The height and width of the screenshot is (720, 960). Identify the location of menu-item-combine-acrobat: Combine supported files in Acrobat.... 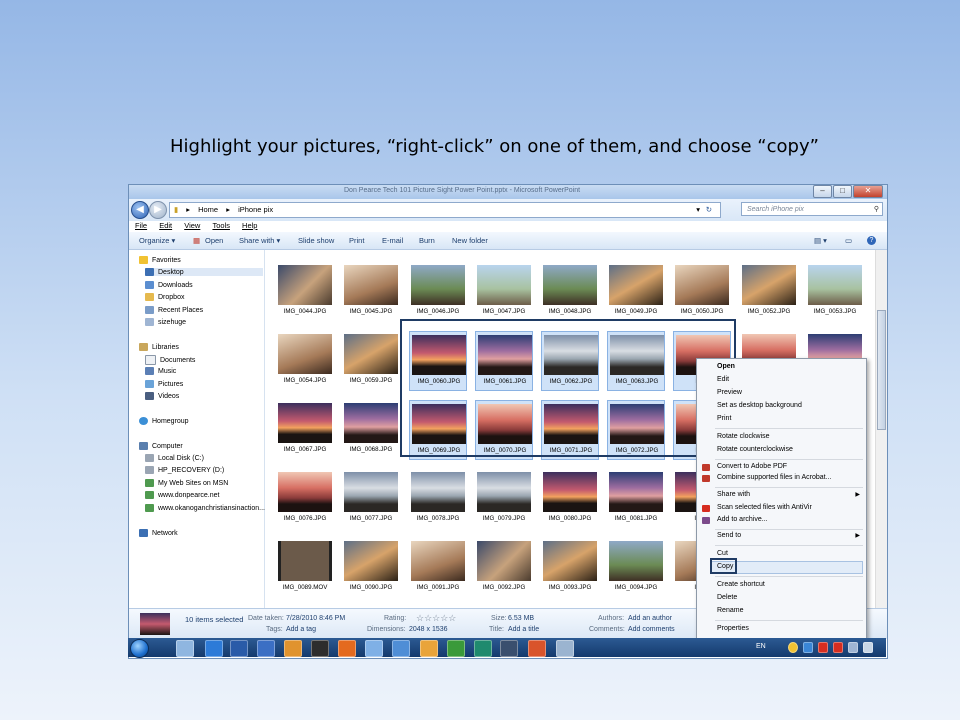
(774, 477).